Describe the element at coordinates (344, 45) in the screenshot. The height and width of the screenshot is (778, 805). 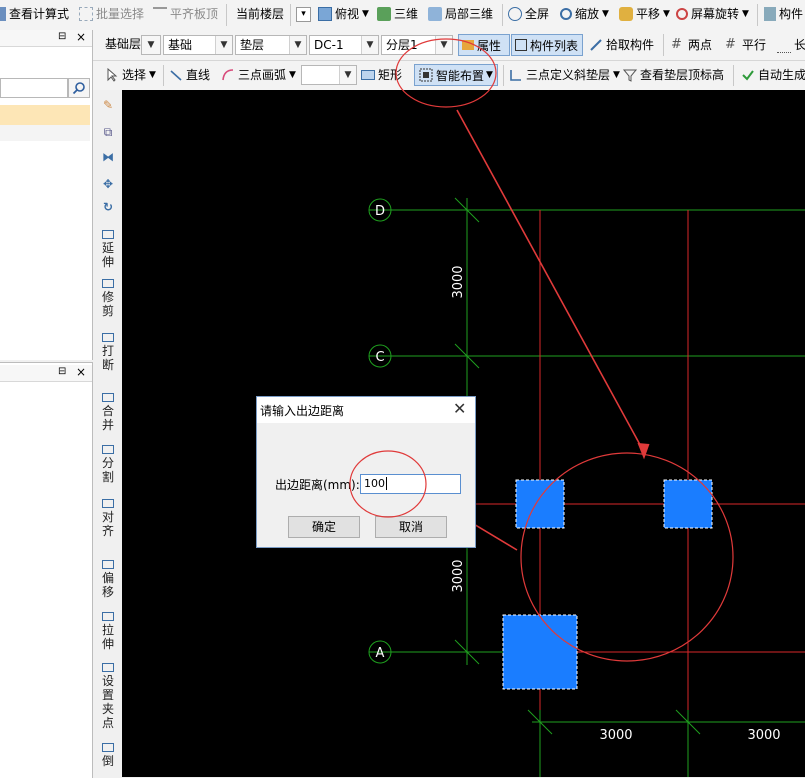
I see `component-select: DC-1 ▼` at that location.